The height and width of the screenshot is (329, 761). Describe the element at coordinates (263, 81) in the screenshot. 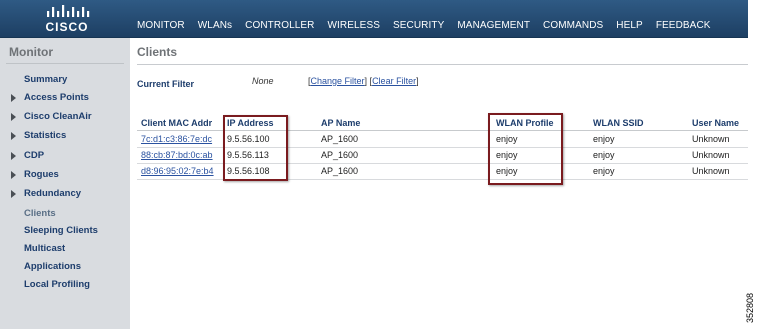

I see `current-filter-value: None` at that location.